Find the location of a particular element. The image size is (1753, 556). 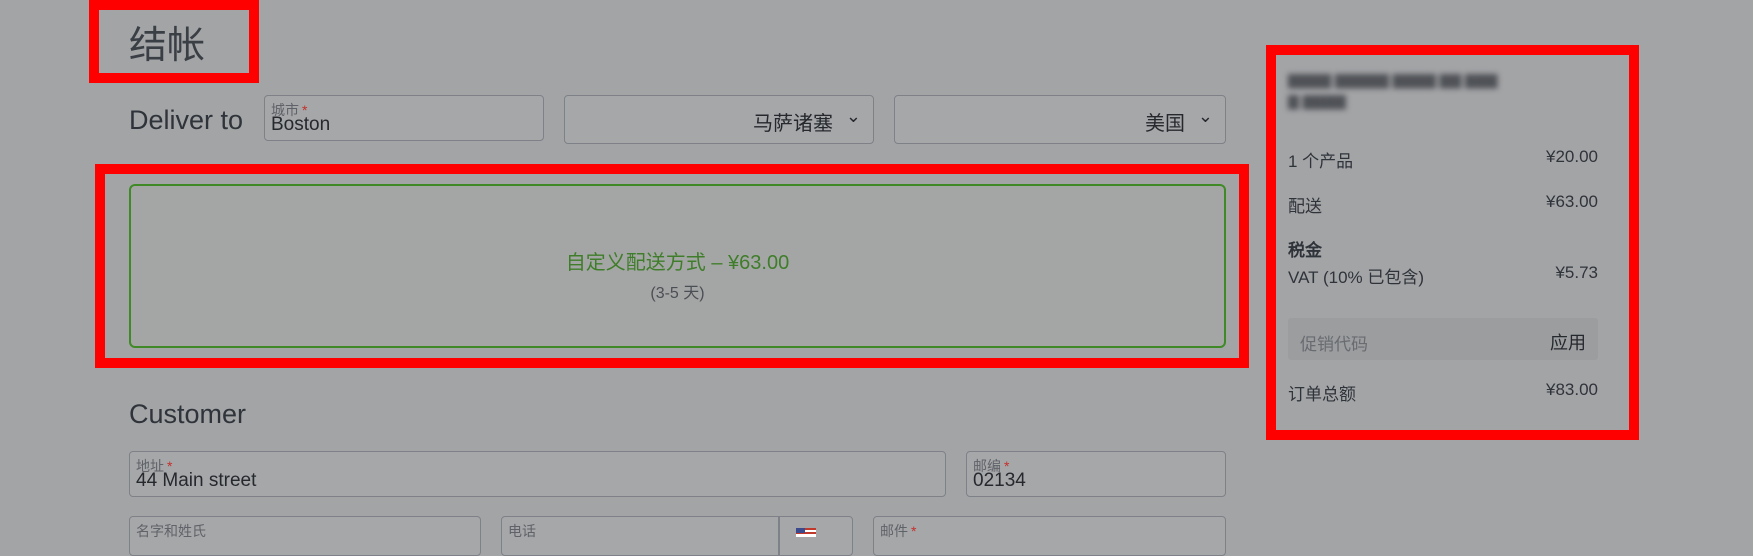

promo-code-group: 促销代码 应用 is located at coordinates (1443, 339).